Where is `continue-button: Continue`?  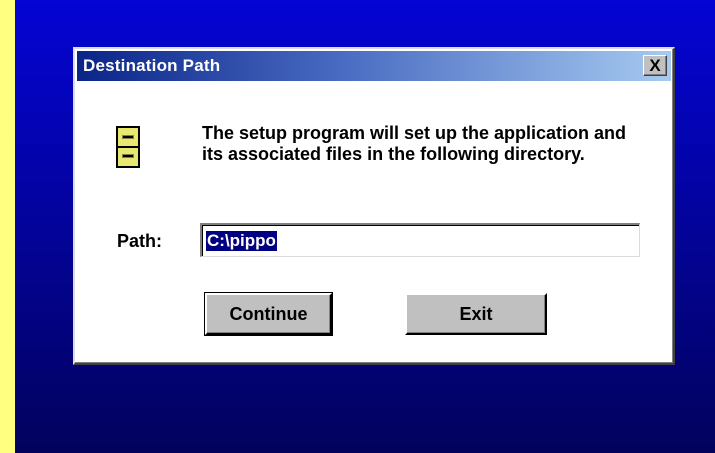
continue-button: Continue is located at coordinates (268, 314).